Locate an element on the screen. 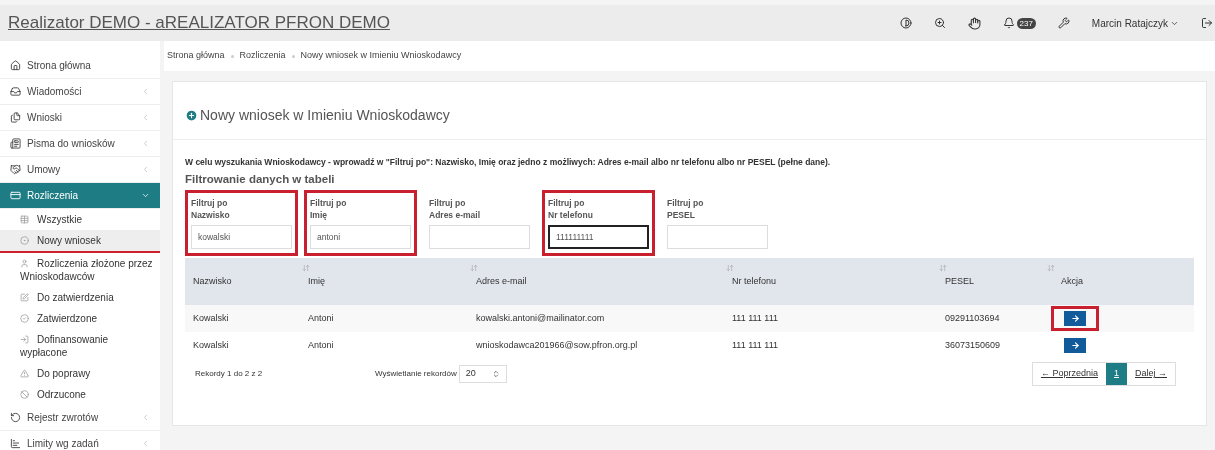  sidebar-item: Strona główna is located at coordinates (80, 66).